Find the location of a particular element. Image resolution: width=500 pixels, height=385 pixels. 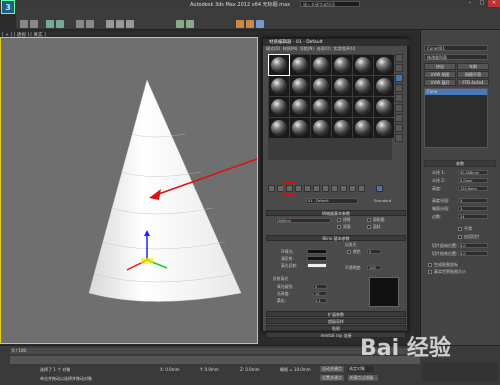

wire-checkbox is located at coordinates (339, 220).